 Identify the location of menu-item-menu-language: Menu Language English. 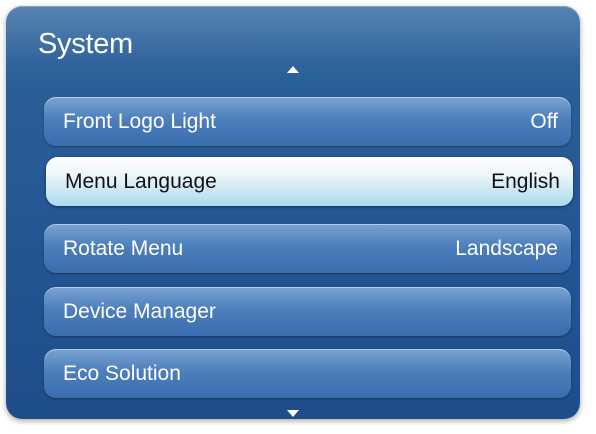
(309, 181).